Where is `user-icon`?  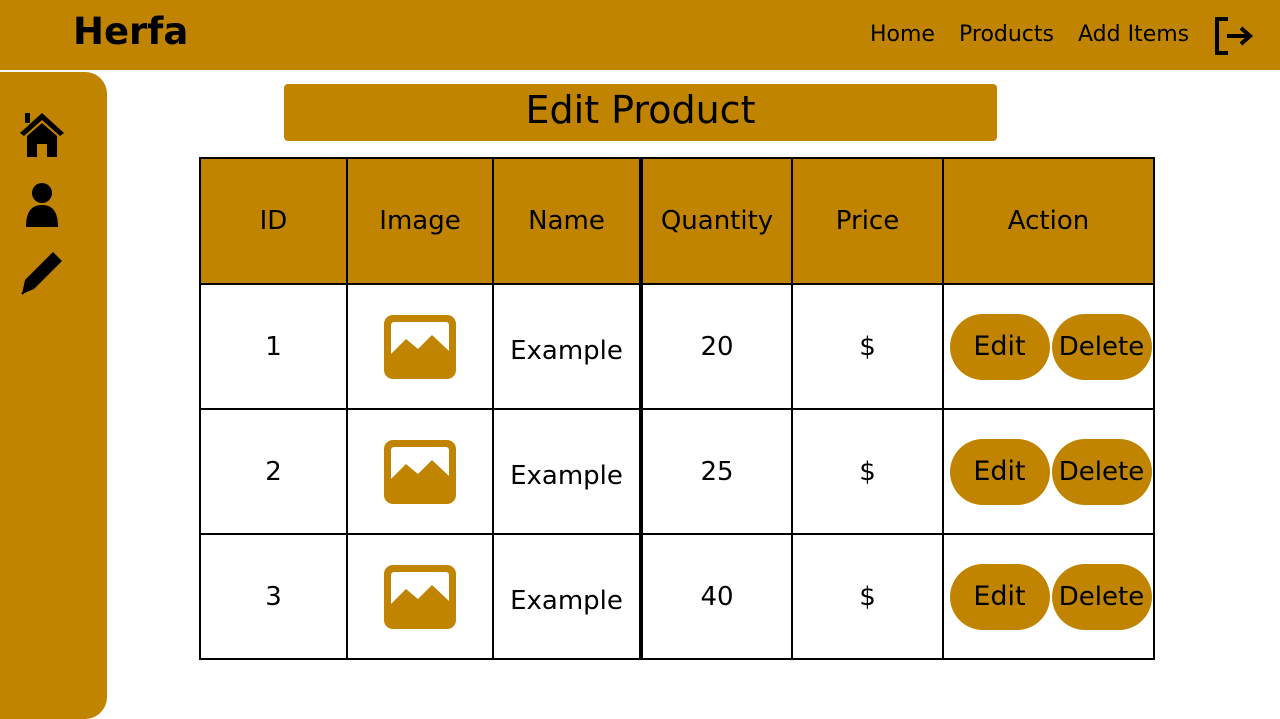 user-icon is located at coordinates (42, 205).